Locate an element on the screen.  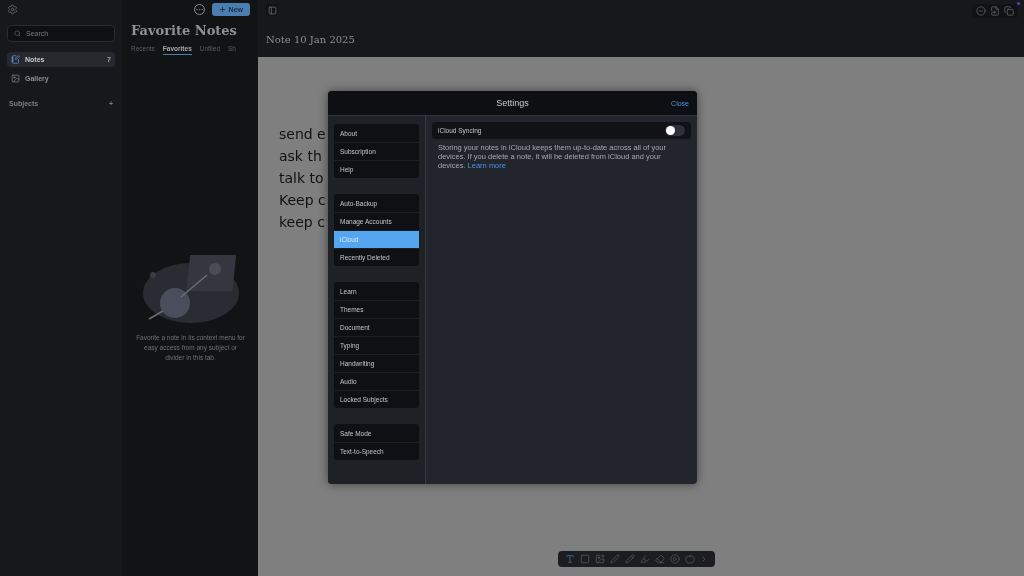
plus-icon is located at coordinates (222, 9).